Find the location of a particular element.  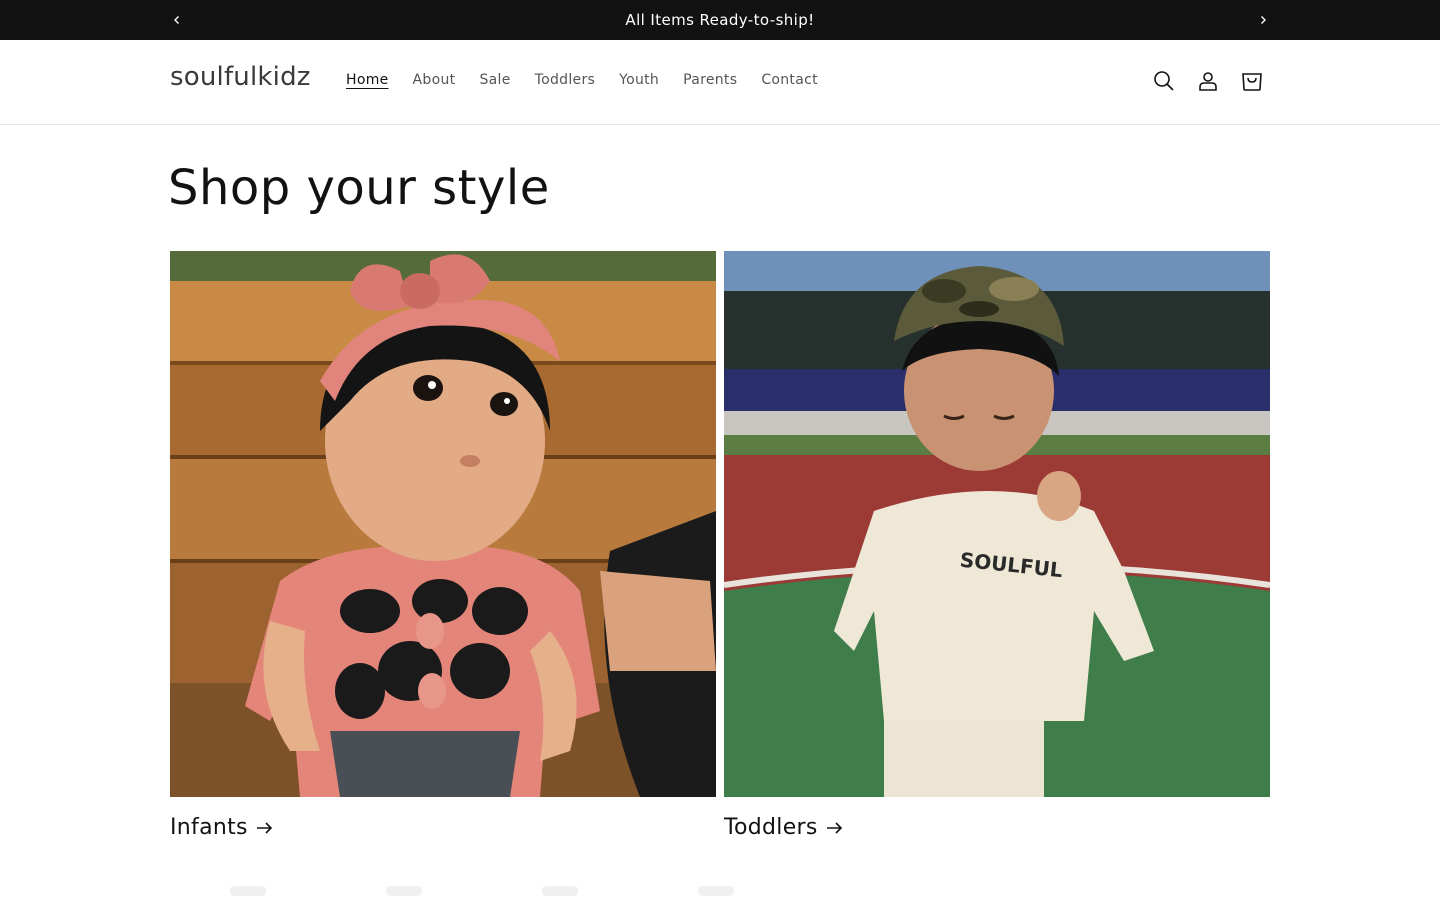

chevron-right-icon is located at coordinates (1263, 20).